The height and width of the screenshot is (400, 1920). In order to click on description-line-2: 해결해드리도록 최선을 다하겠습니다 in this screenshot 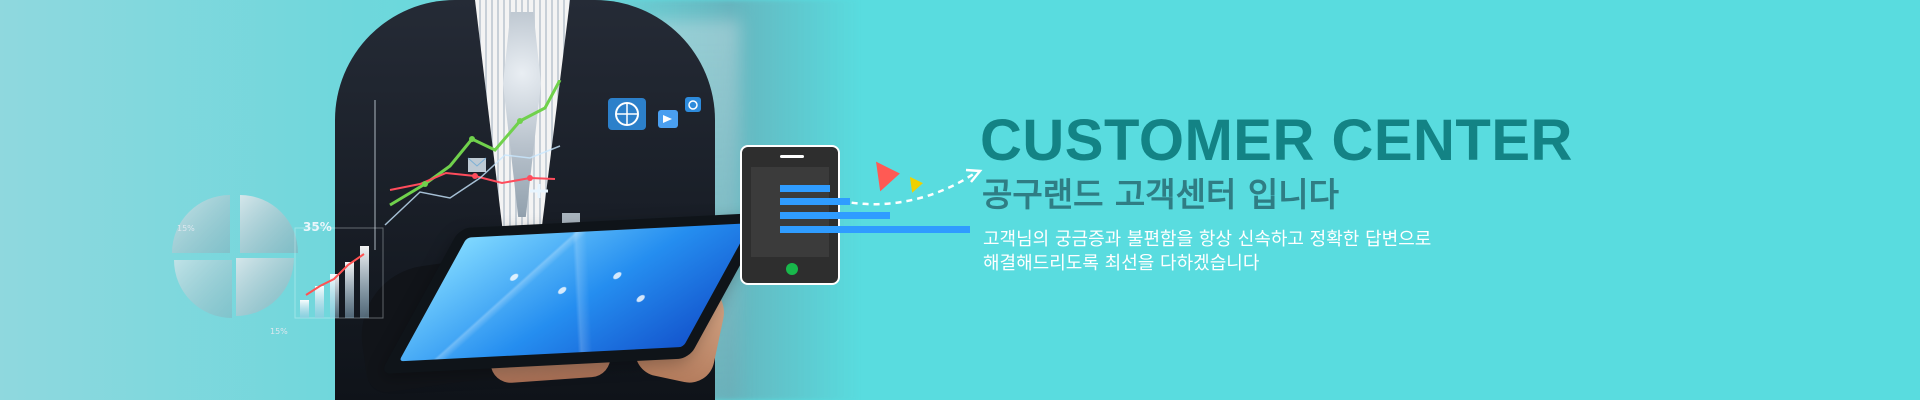, I will do `click(1121, 263)`.